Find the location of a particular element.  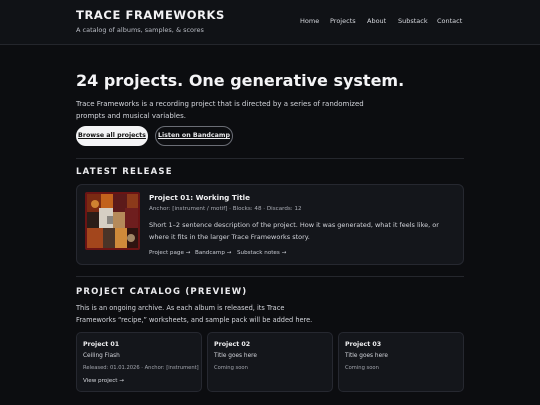

hero-title: 24 projects. One generative system. is located at coordinates (240, 80).